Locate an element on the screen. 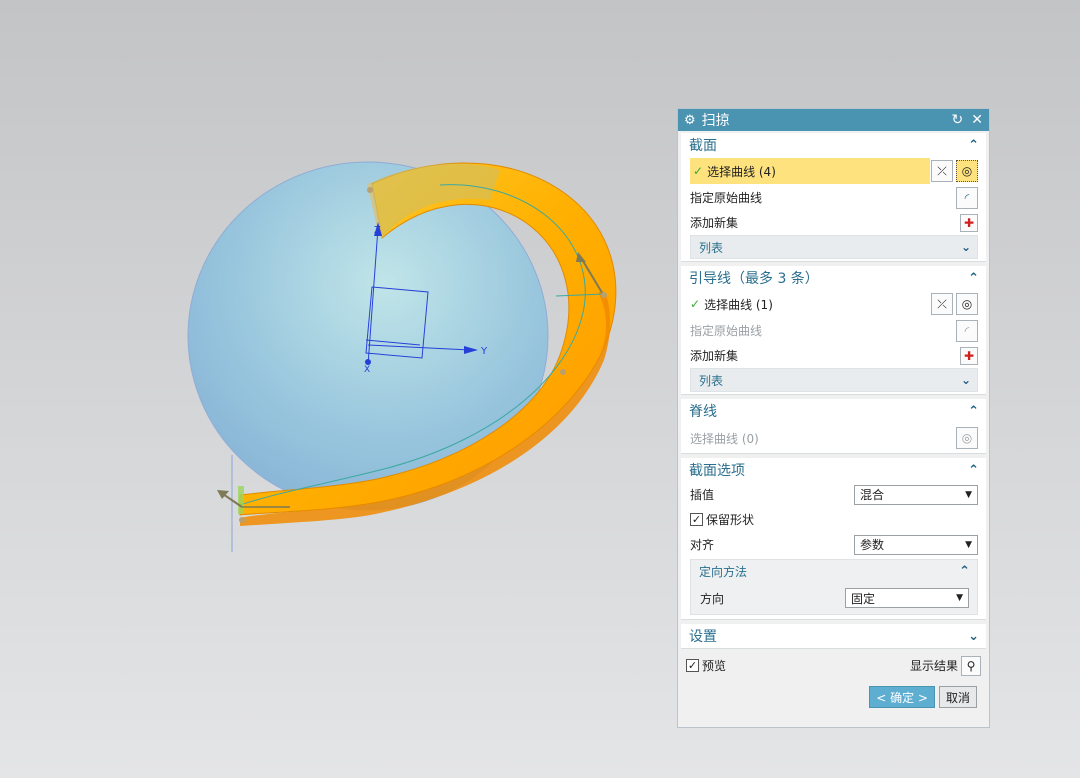 The width and height of the screenshot is (1080, 778). section-options-header: 截面选项 ⌃ is located at coordinates (833, 470).